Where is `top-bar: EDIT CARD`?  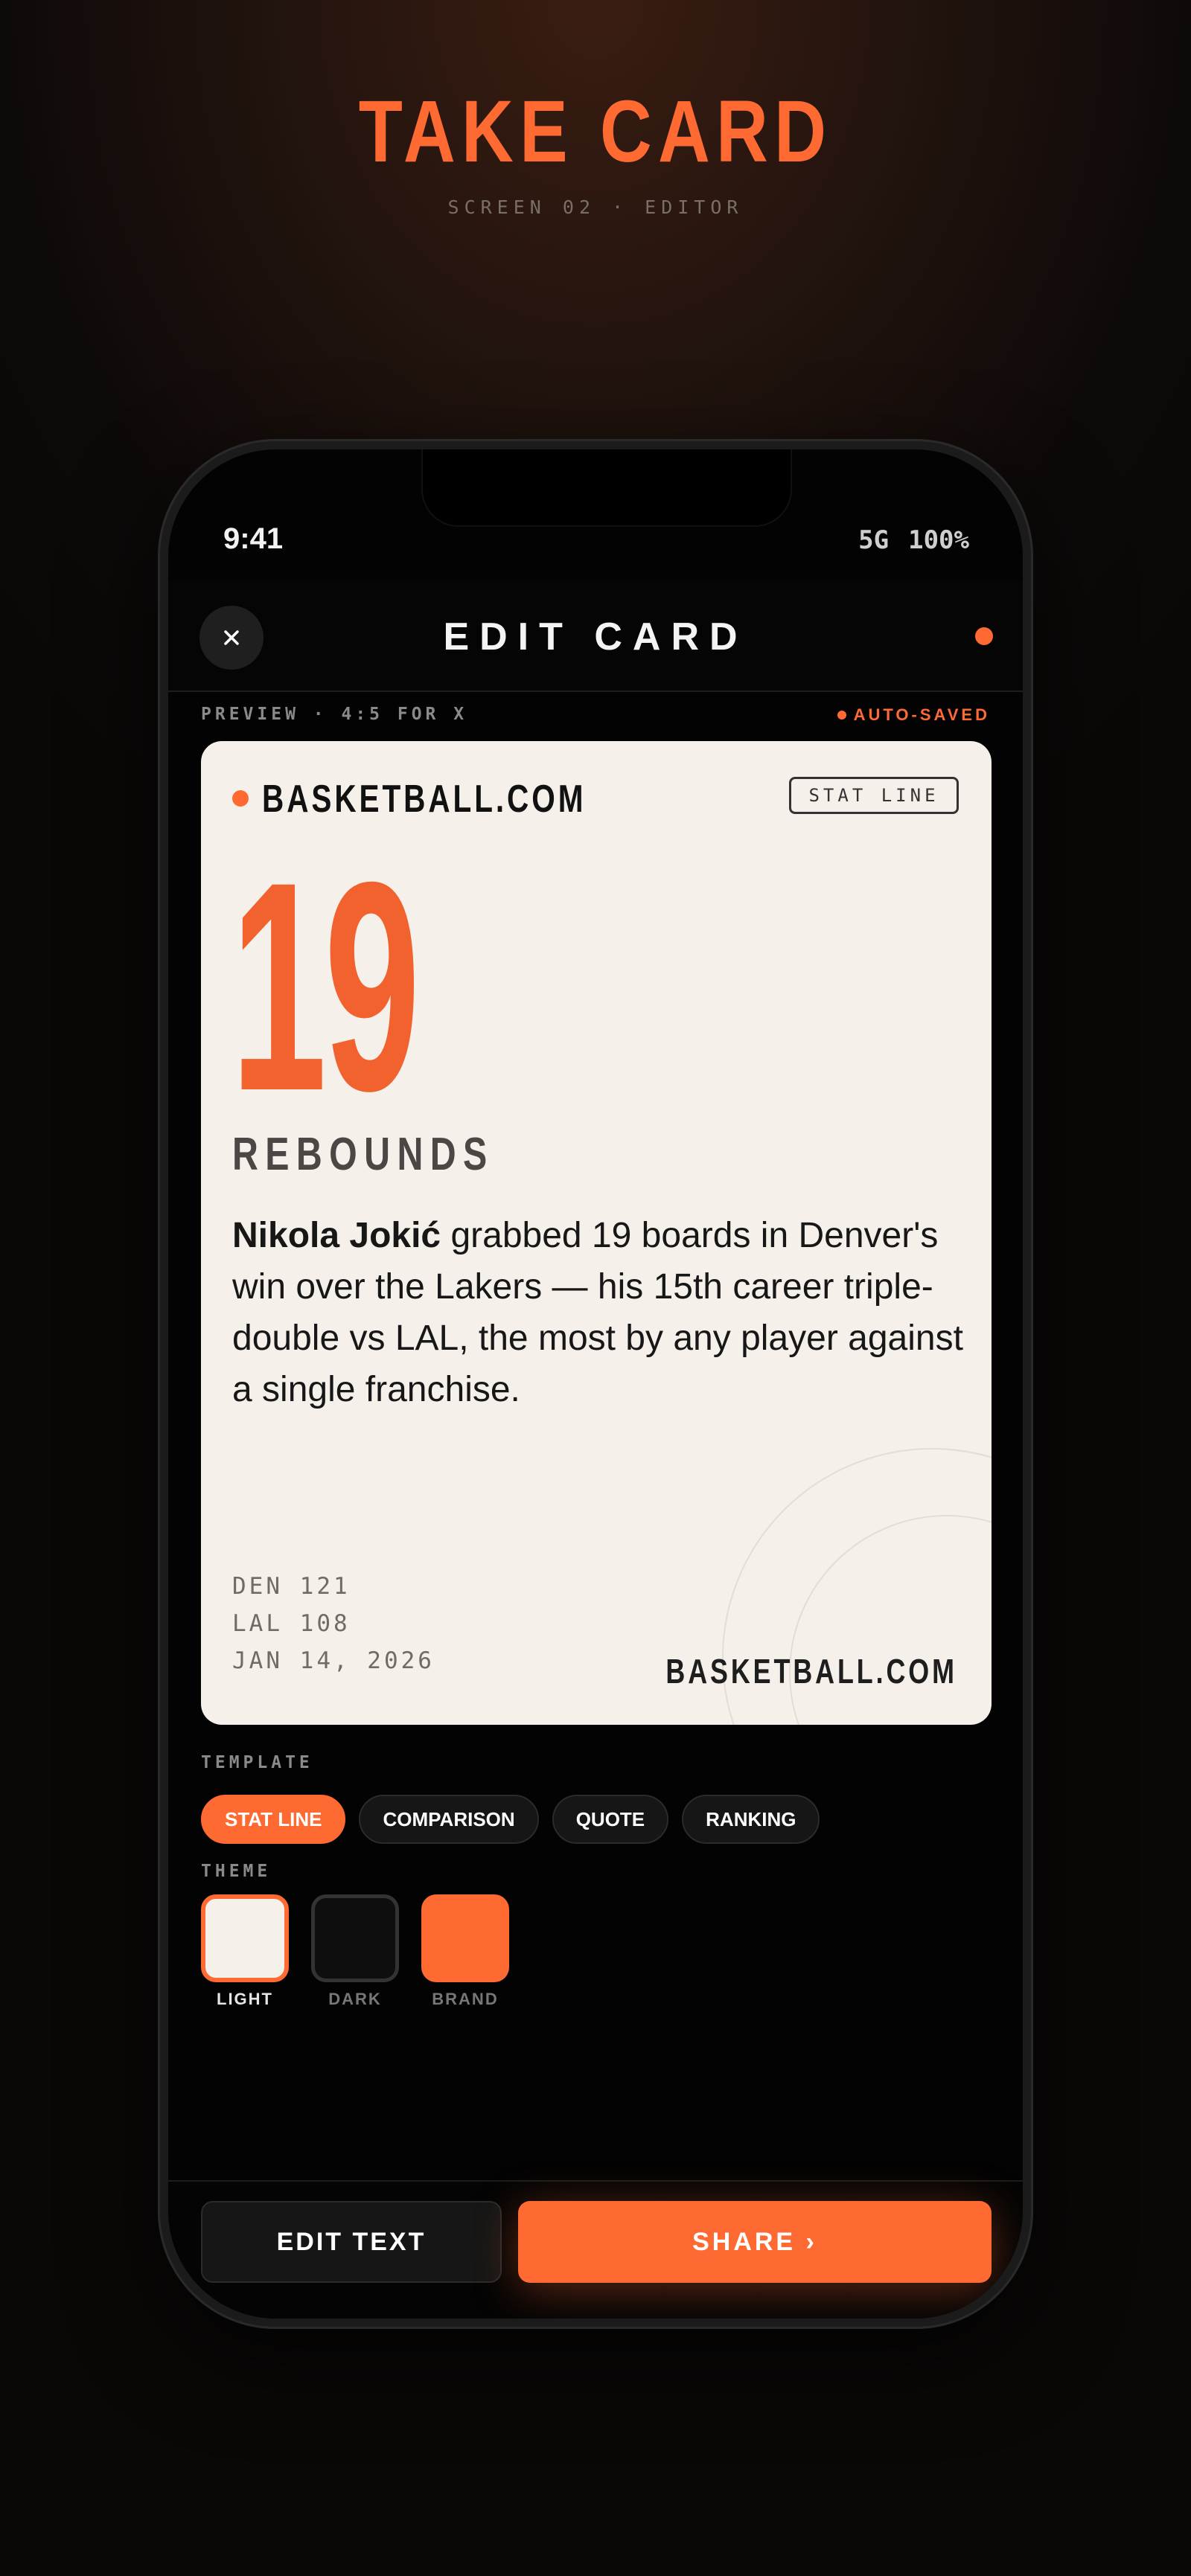 top-bar: EDIT CARD is located at coordinates (595, 636).